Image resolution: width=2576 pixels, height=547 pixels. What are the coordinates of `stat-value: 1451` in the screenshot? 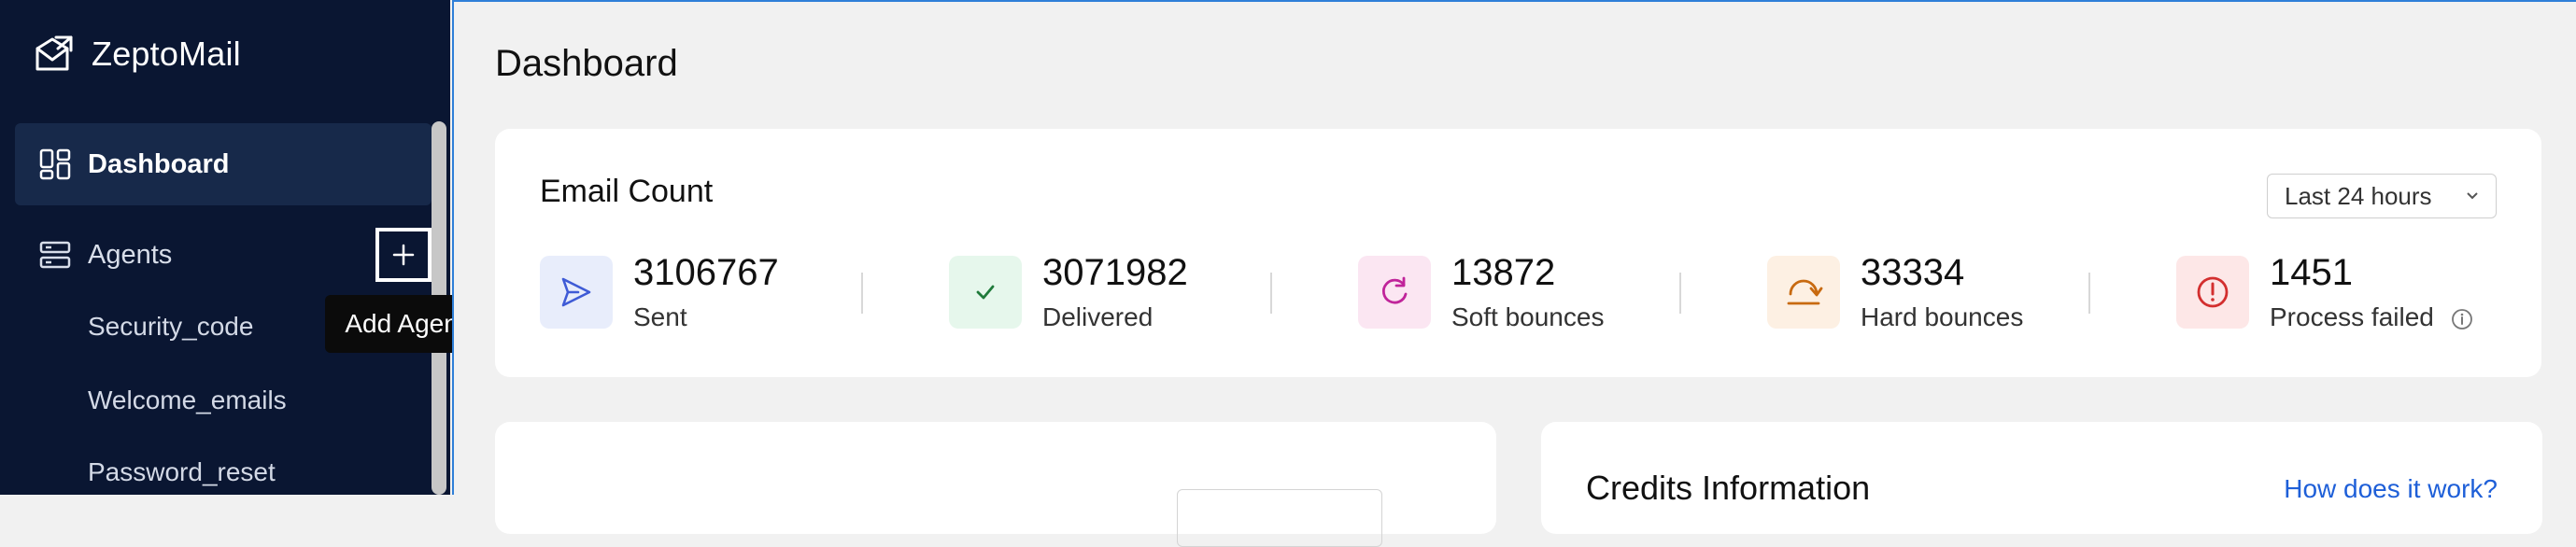 It's located at (2311, 272).